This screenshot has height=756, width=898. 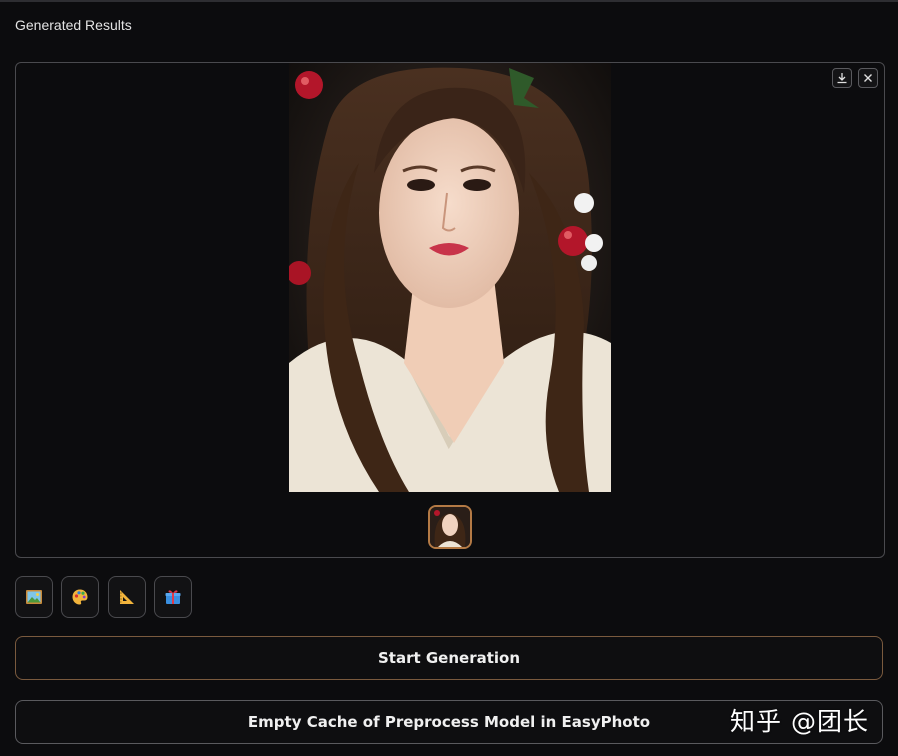 I want to click on gift-icon, so click(x=173, y=597).